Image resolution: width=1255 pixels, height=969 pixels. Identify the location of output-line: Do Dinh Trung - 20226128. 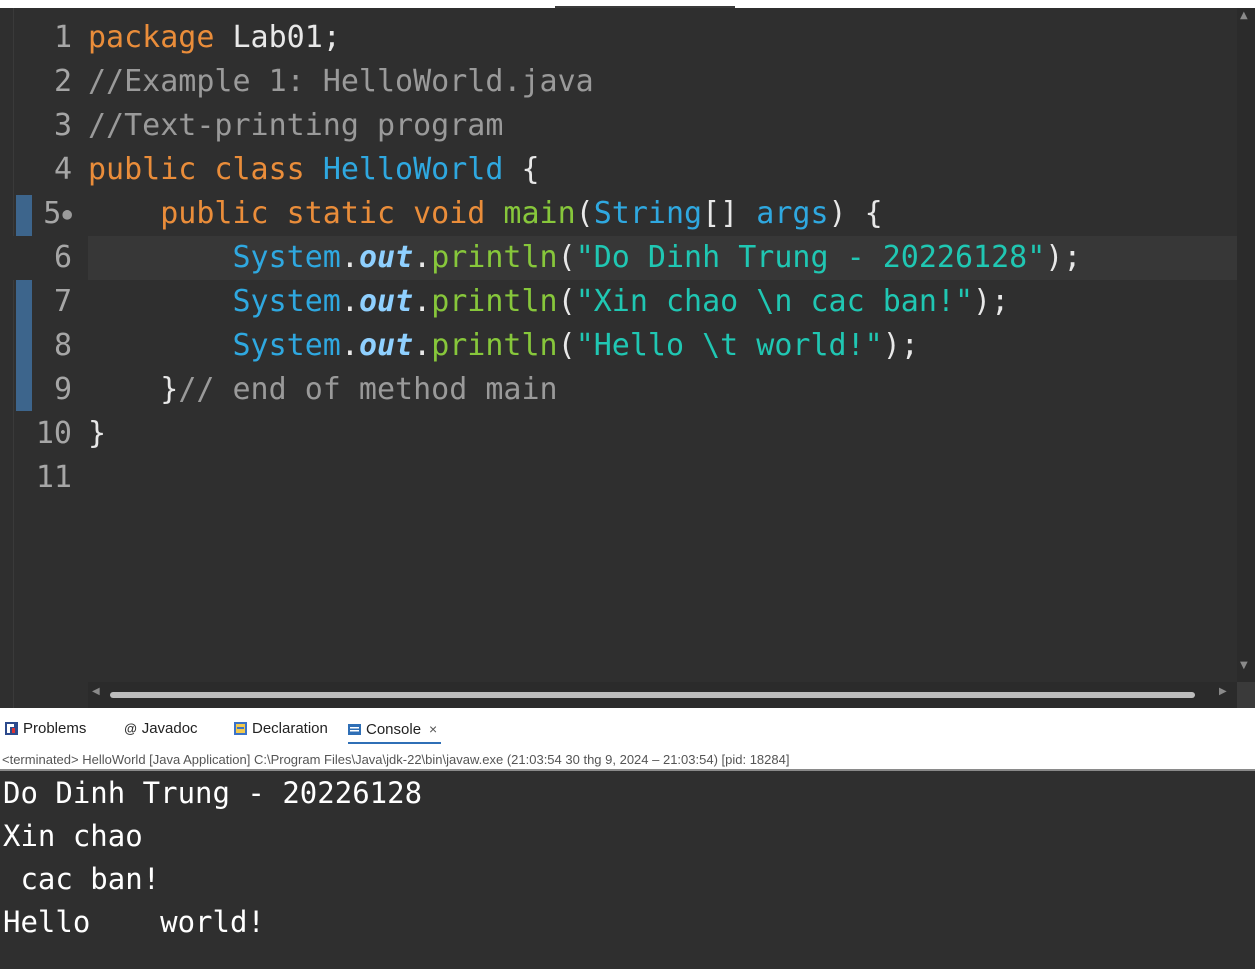
(213, 793).